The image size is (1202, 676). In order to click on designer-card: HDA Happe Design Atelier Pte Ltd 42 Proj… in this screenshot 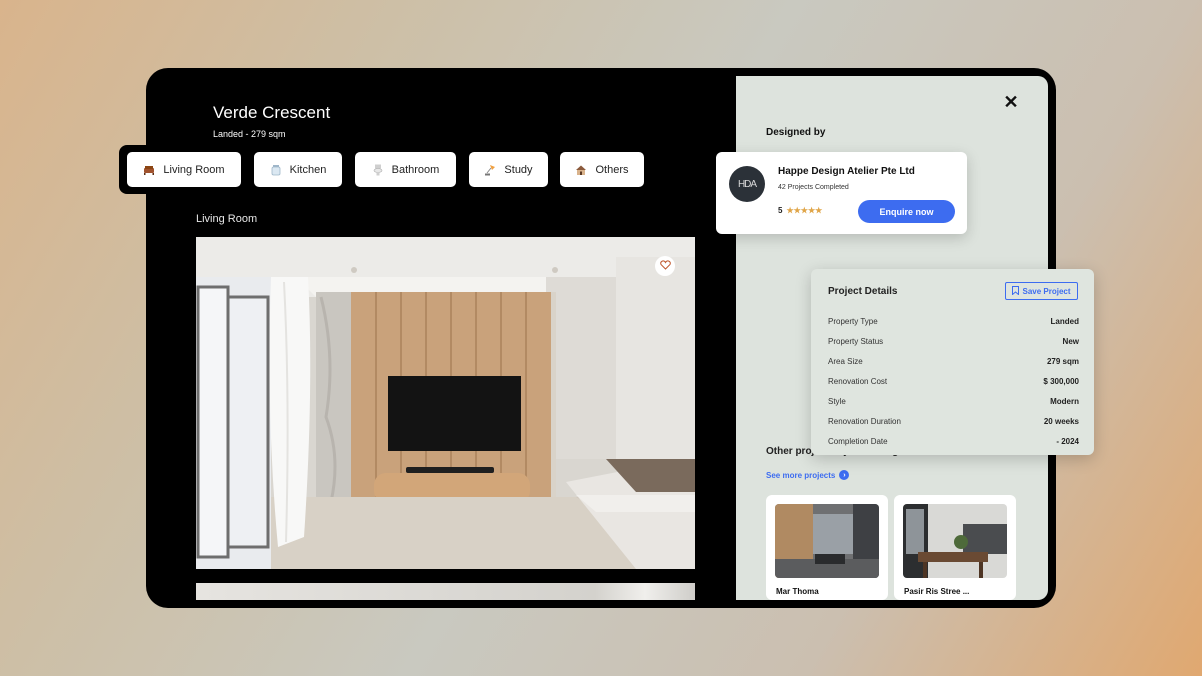, I will do `click(841, 193)`.